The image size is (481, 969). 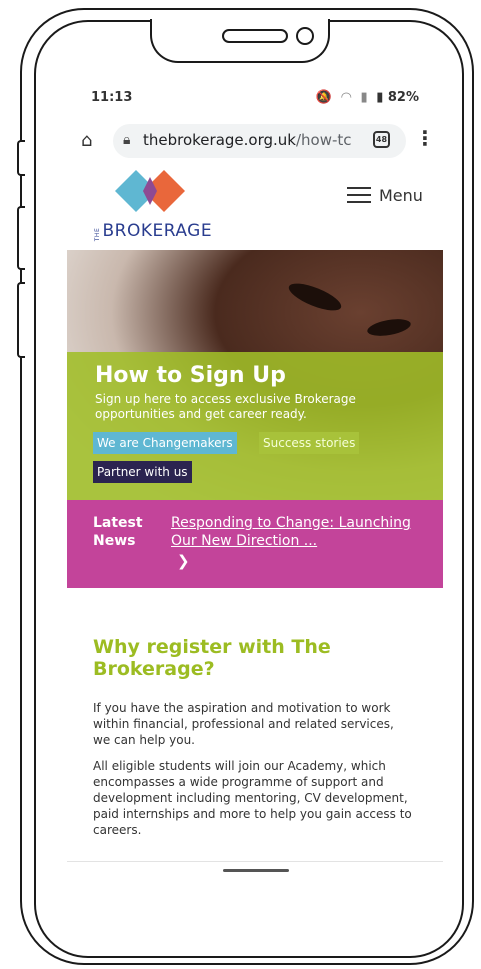 What do you see at coordinates (403, 97) in the screenshot?
I see `battery-percent: 82%` at bounding box center [403, 97].